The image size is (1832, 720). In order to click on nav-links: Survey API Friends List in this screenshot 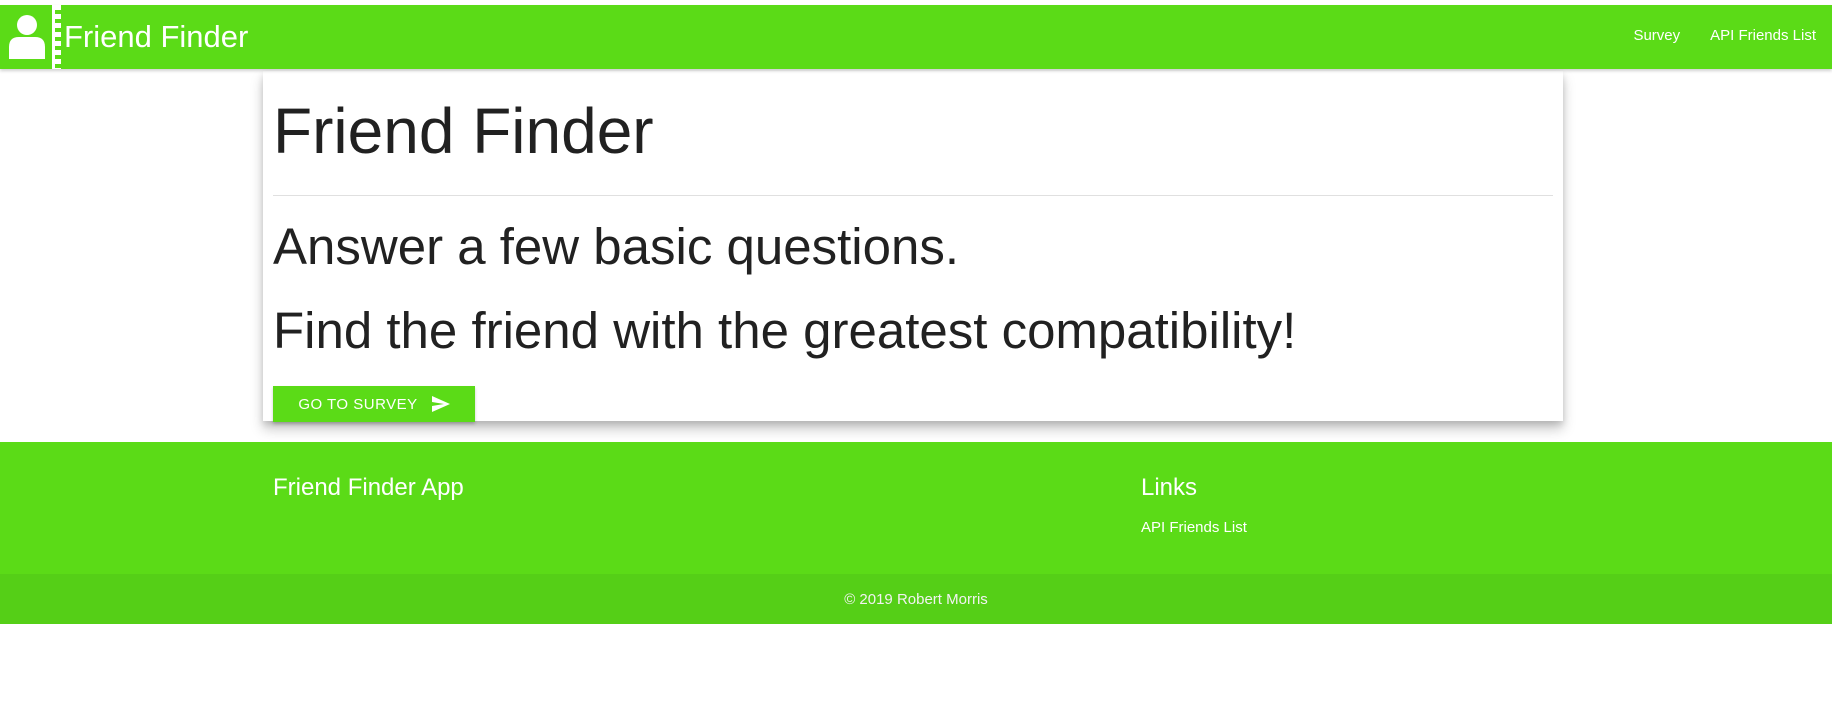, I will do `click(1724, 35)`.